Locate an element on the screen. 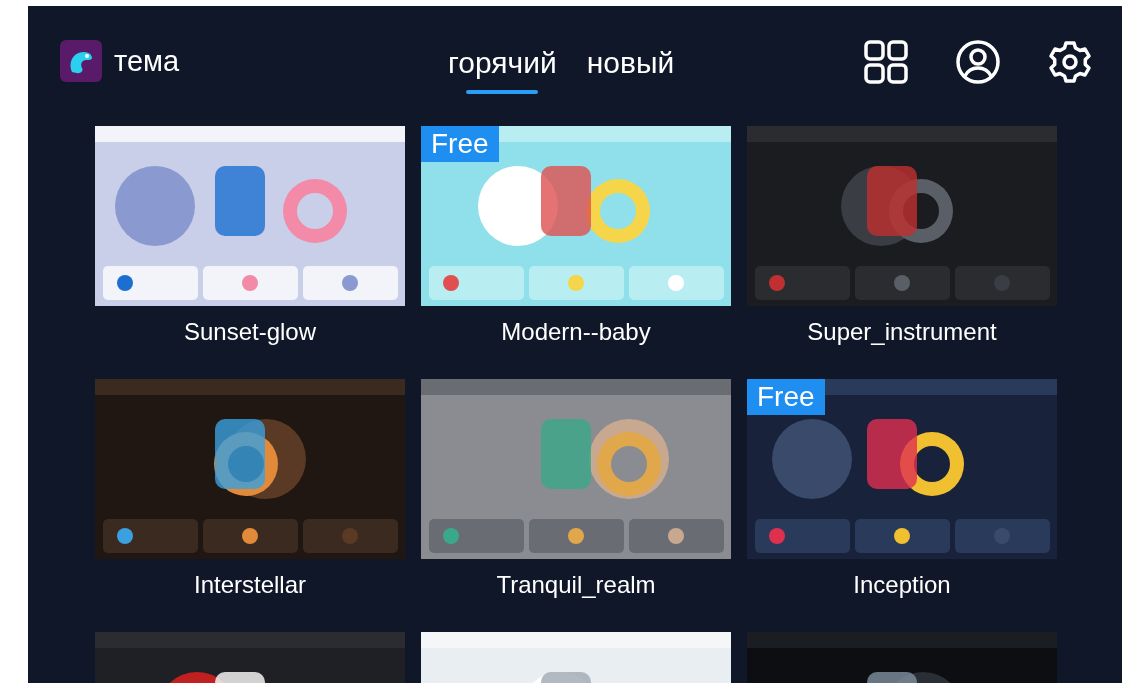 This screenshot has width=1125, height=683. theme-name: Inception is located at coordinates (902, 585).